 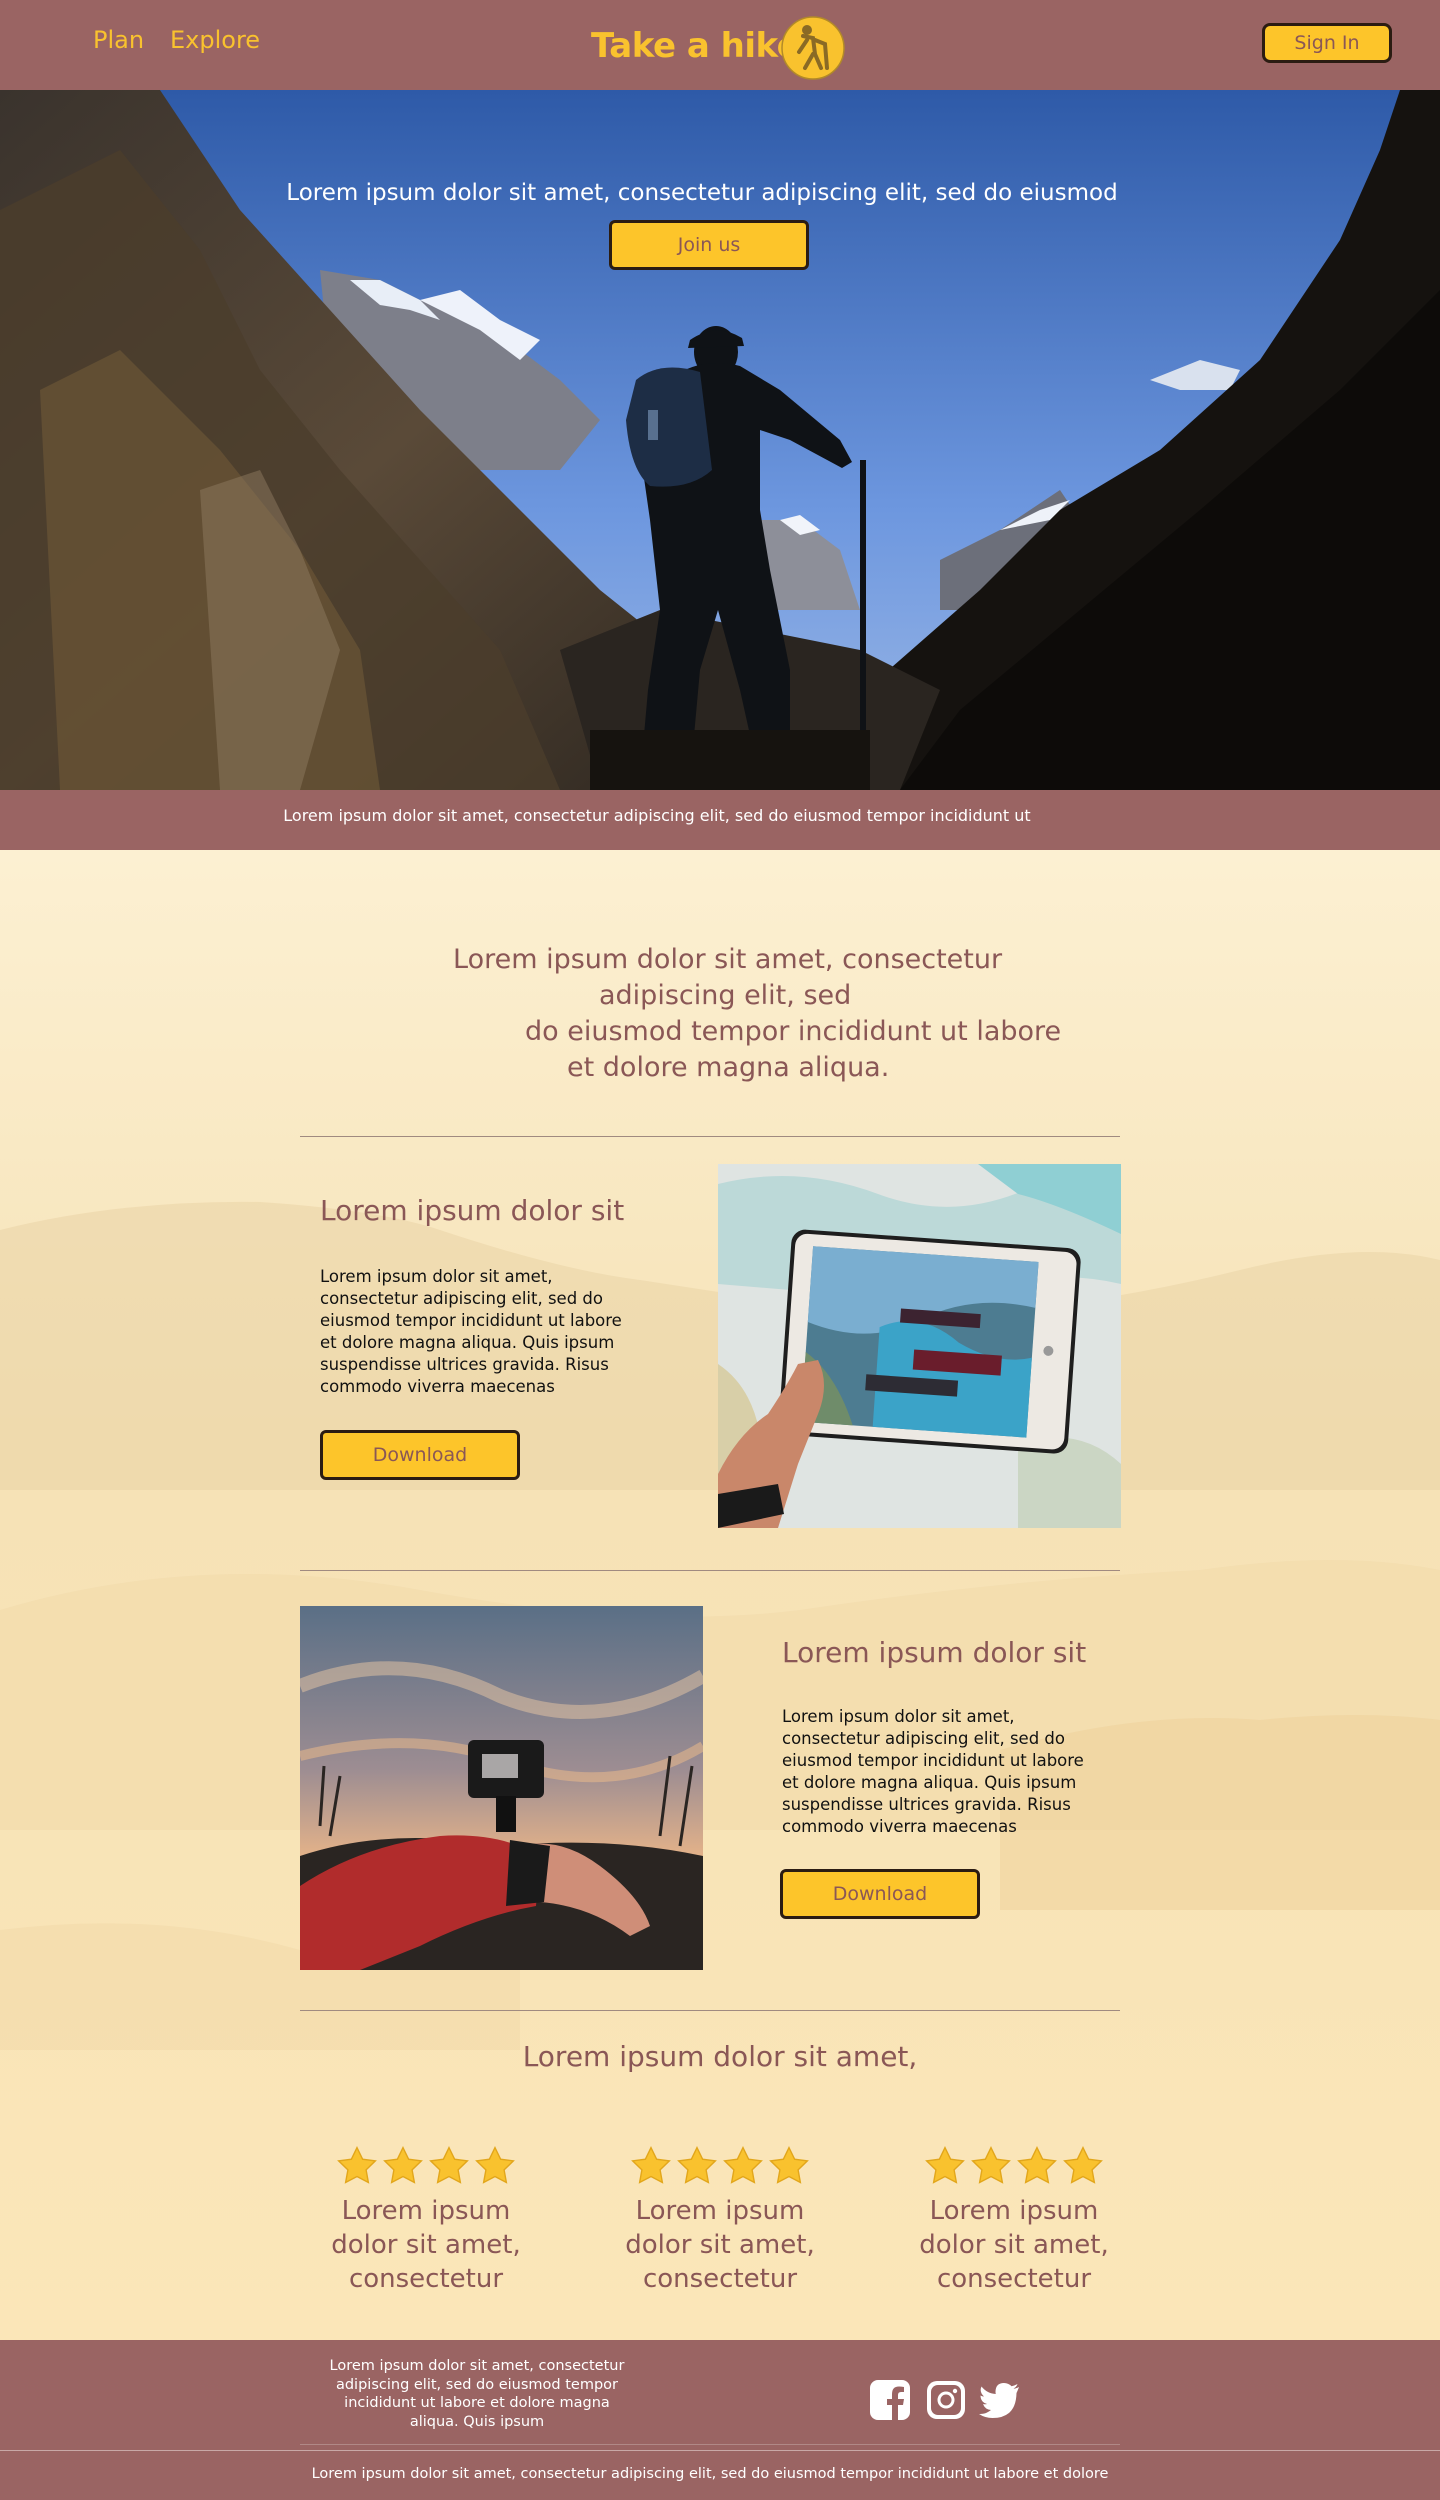 What do you see at coordinates (420, 1455) in the screenshot?
I see `feature-1-download-button: Download` at bounding box center [420, 1455].